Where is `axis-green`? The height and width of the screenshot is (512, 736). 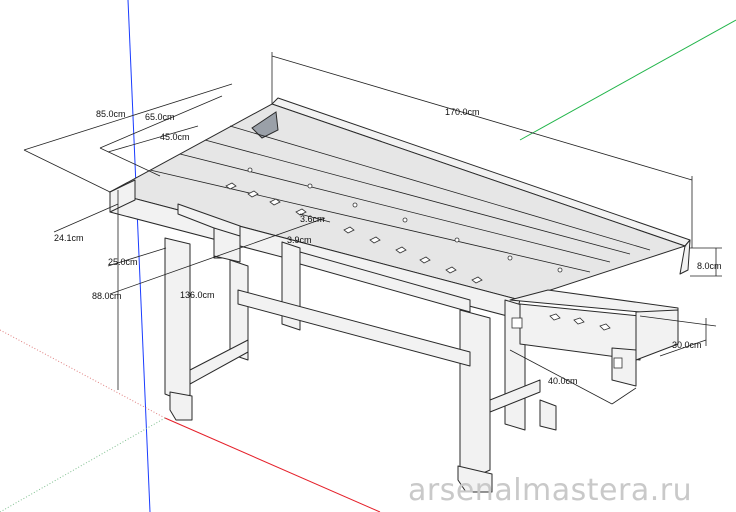
axis-green is located at coordinates (627, 80).